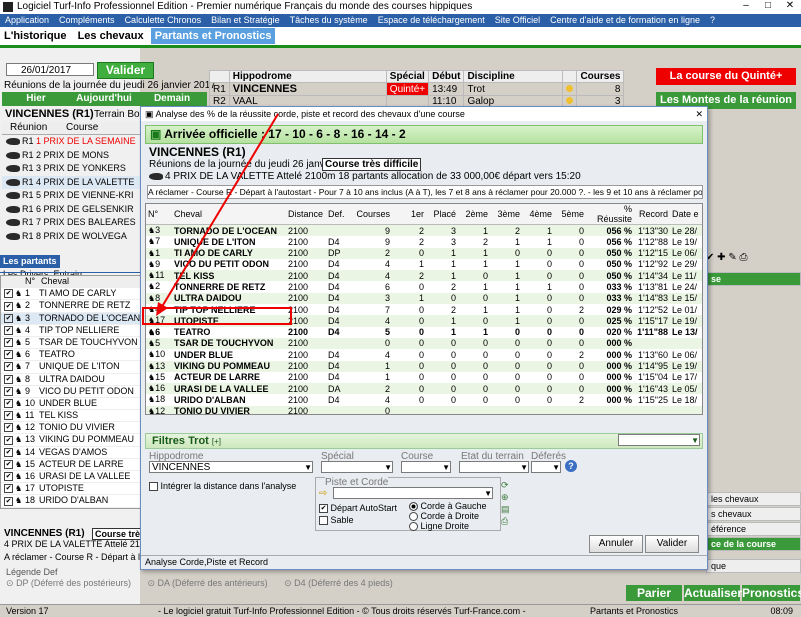  What do you see at coordinates (216, 441) in the screenshot?
I see `filtres-expand-icon: [+]` at bounding box center [216, 441].